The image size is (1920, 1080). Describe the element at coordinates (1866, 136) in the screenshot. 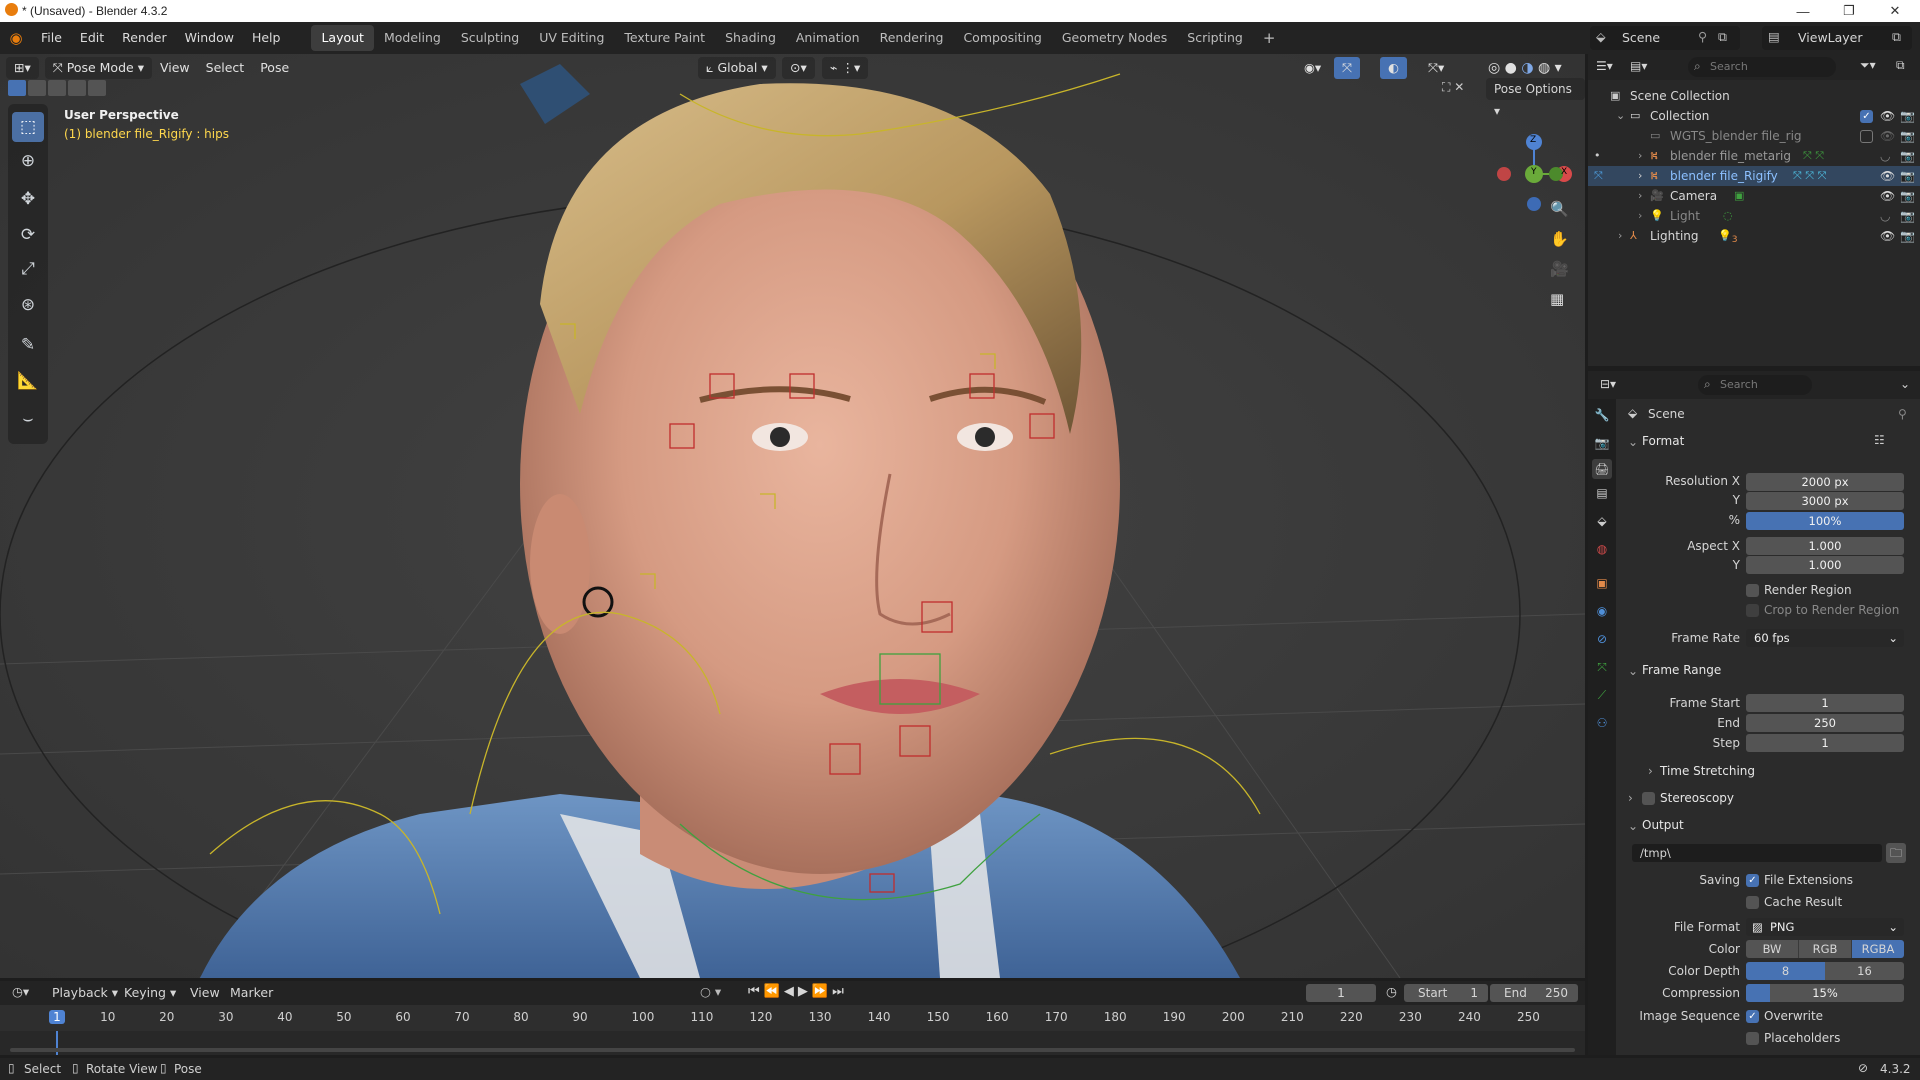

I see `exclude-checkbox` at that location.